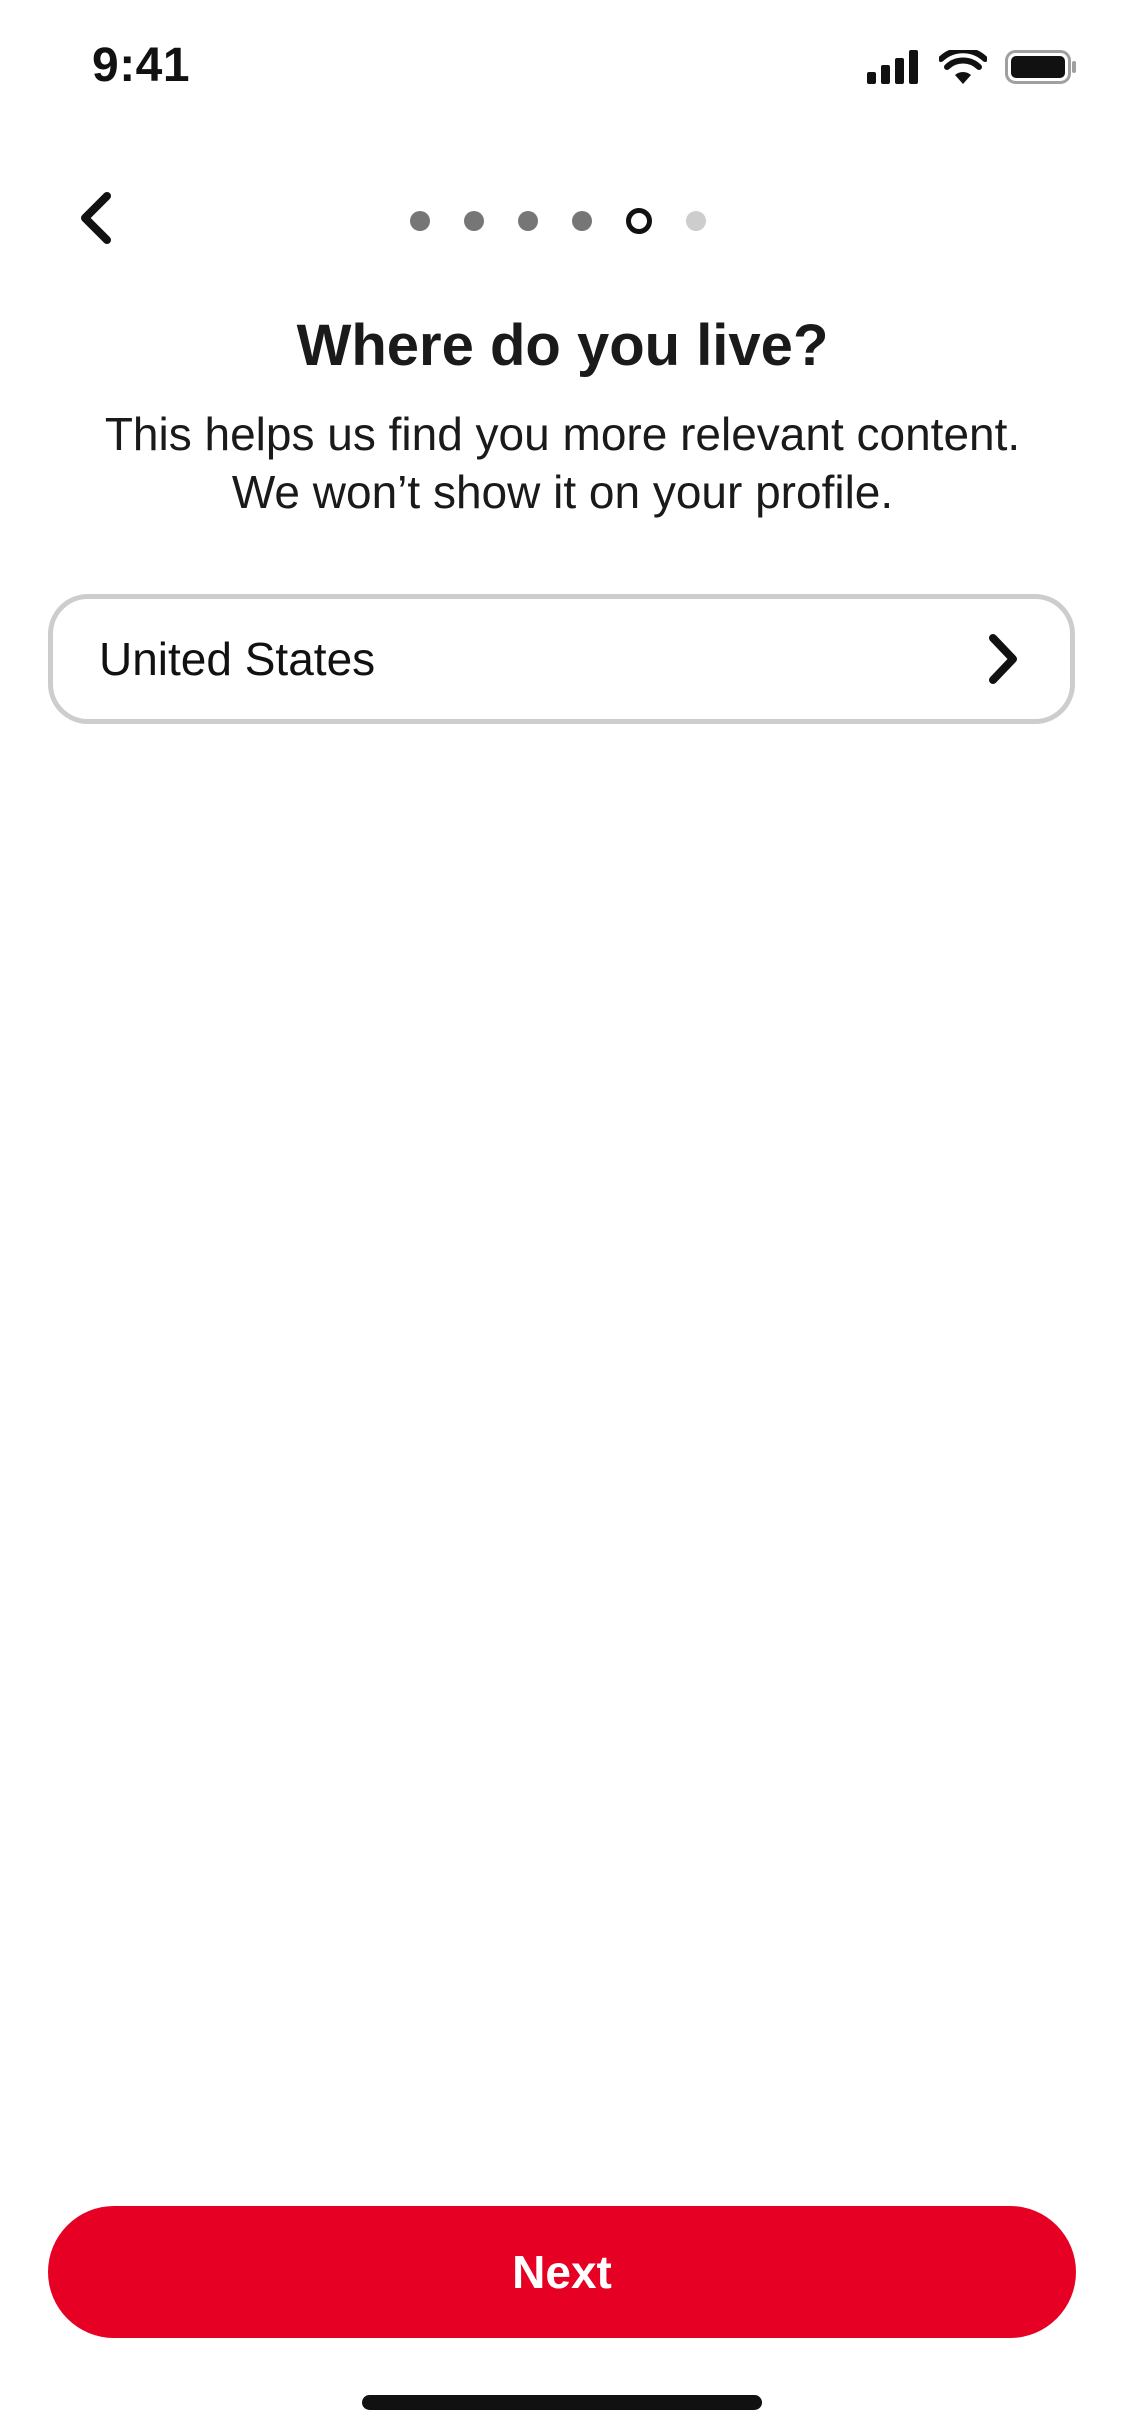 The width and height of the screenshot is (1125, 2436). What do you see at coordinates (237, 659) in the screenshot?
I see `country-value: United States` at bounding box center [237, 659].